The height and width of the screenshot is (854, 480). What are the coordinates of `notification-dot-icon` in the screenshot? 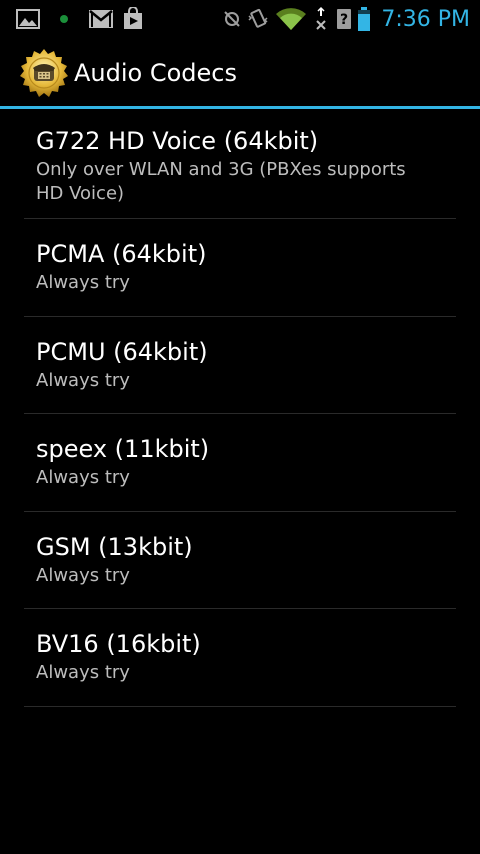 It's located at (64, 19).